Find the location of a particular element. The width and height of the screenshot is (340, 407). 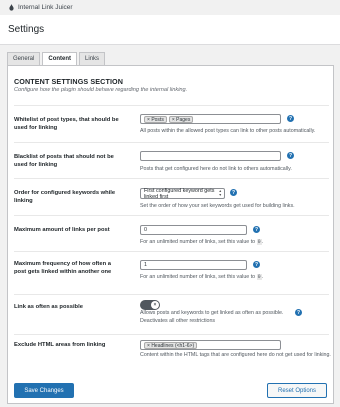

settings-tabs: General Content Links is located at coordinates (57, 59).